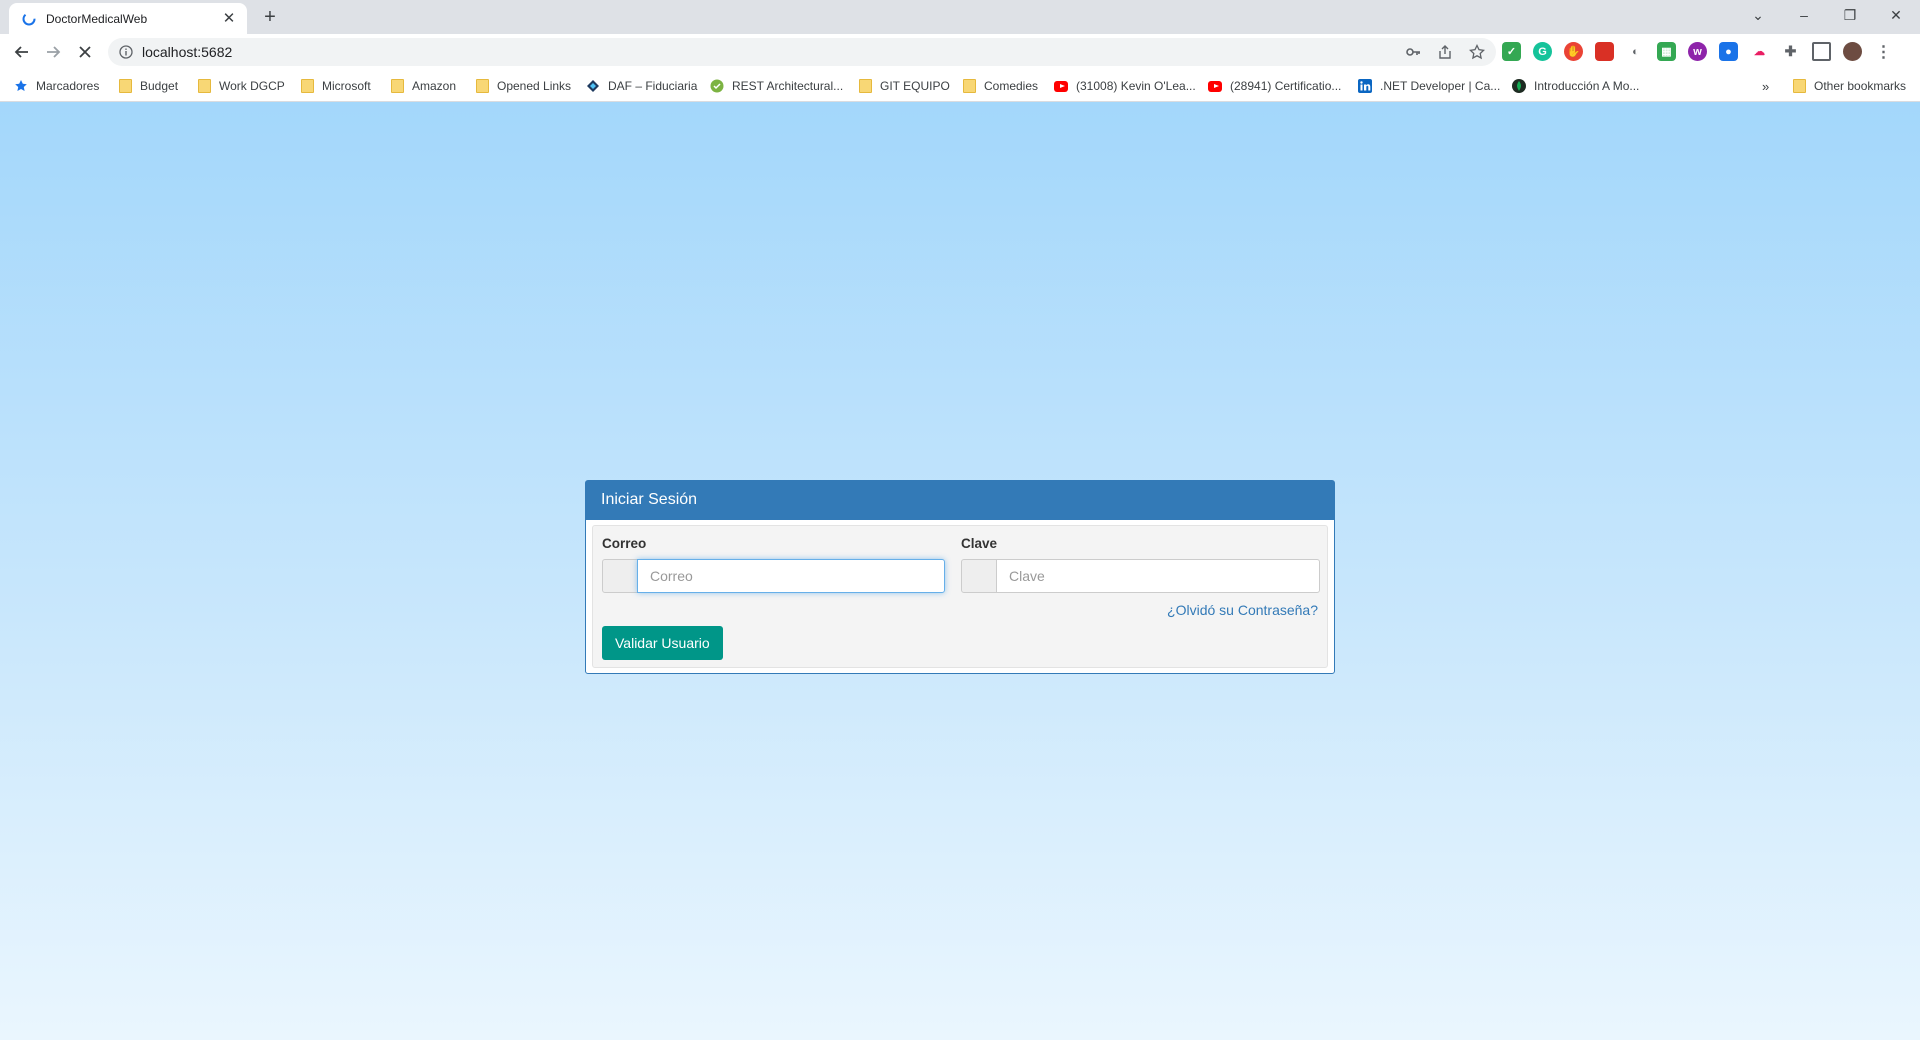  I want to click on validate-user-button: Validar Usuario, so click(662, 643).